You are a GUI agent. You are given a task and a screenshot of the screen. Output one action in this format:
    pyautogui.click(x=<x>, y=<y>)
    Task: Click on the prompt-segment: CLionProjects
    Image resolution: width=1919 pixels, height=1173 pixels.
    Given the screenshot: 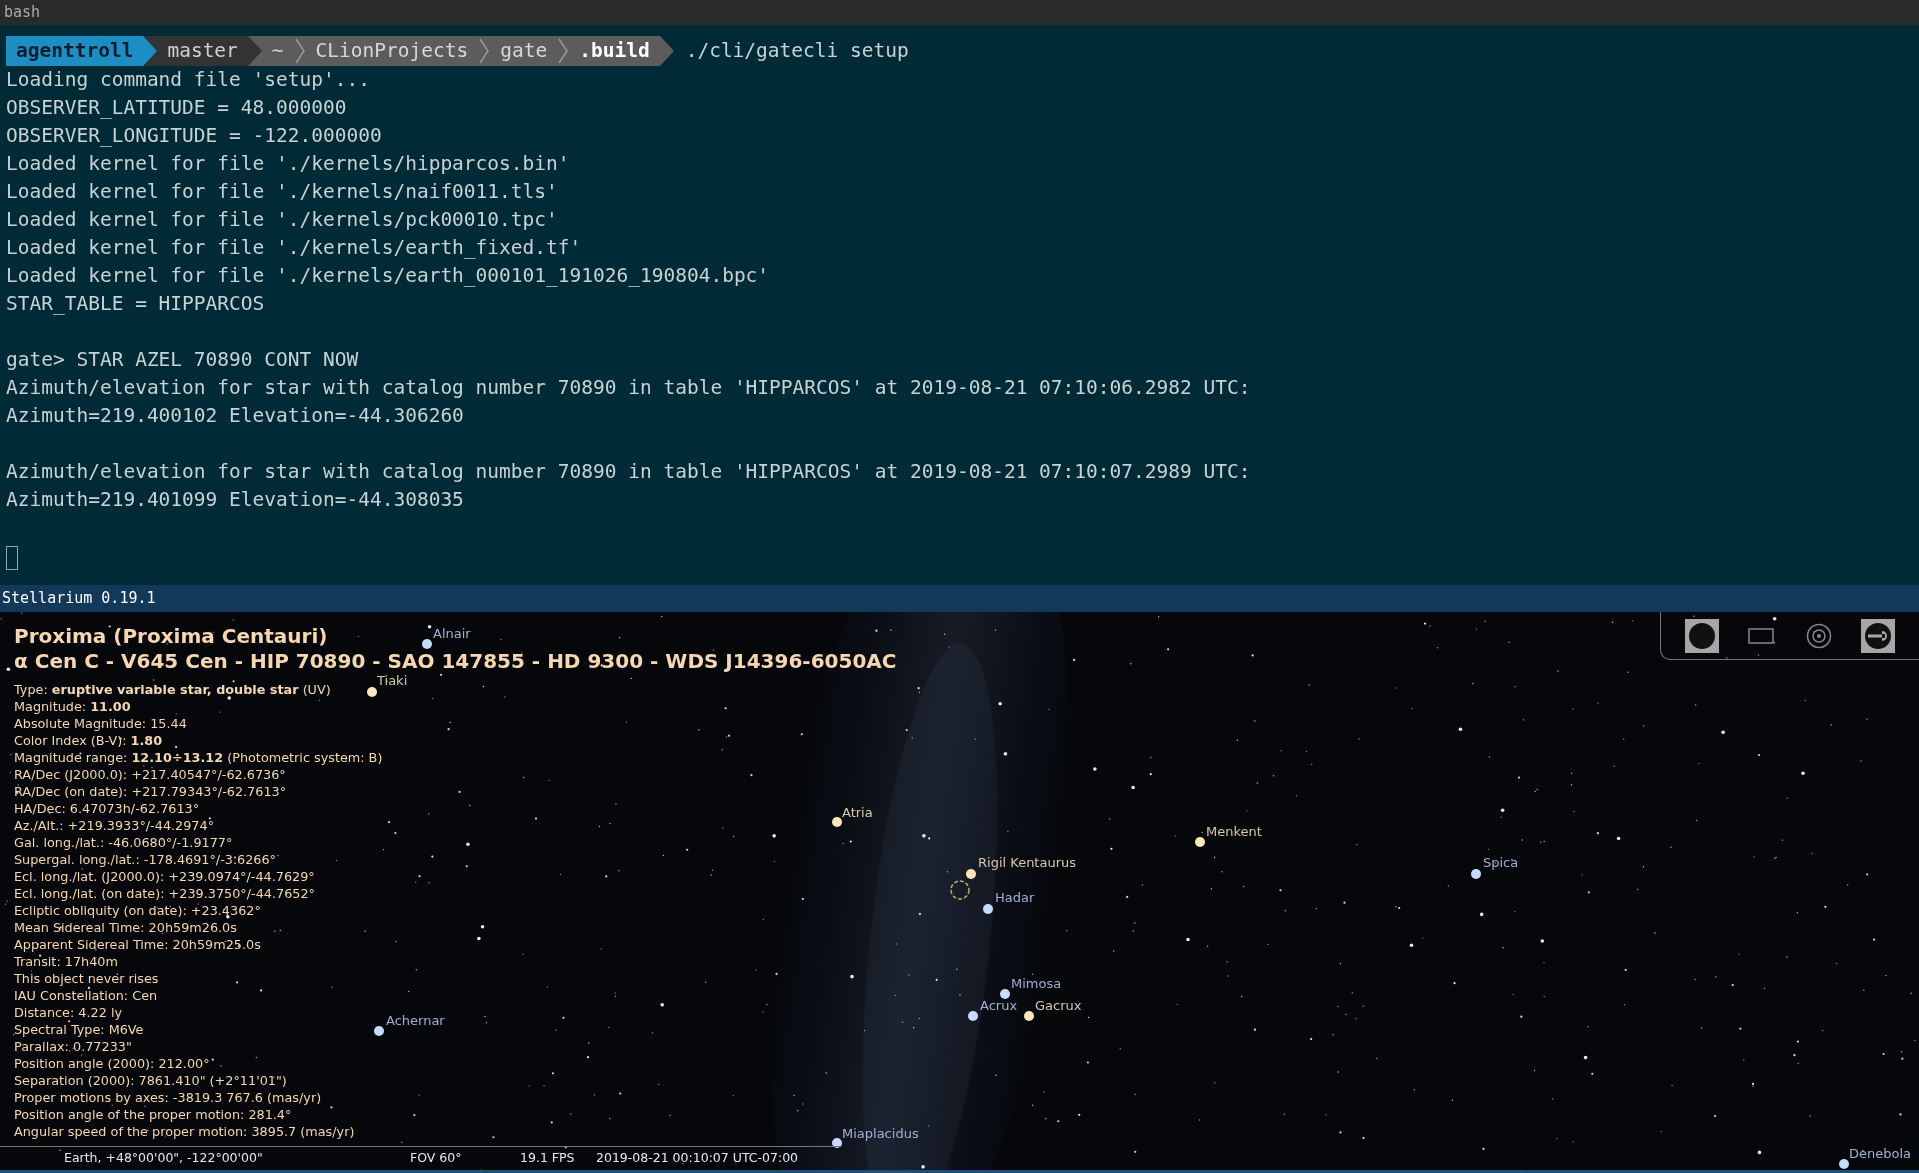 What is the action you would take?
    pyautogui.click(x=392, y=51)
    